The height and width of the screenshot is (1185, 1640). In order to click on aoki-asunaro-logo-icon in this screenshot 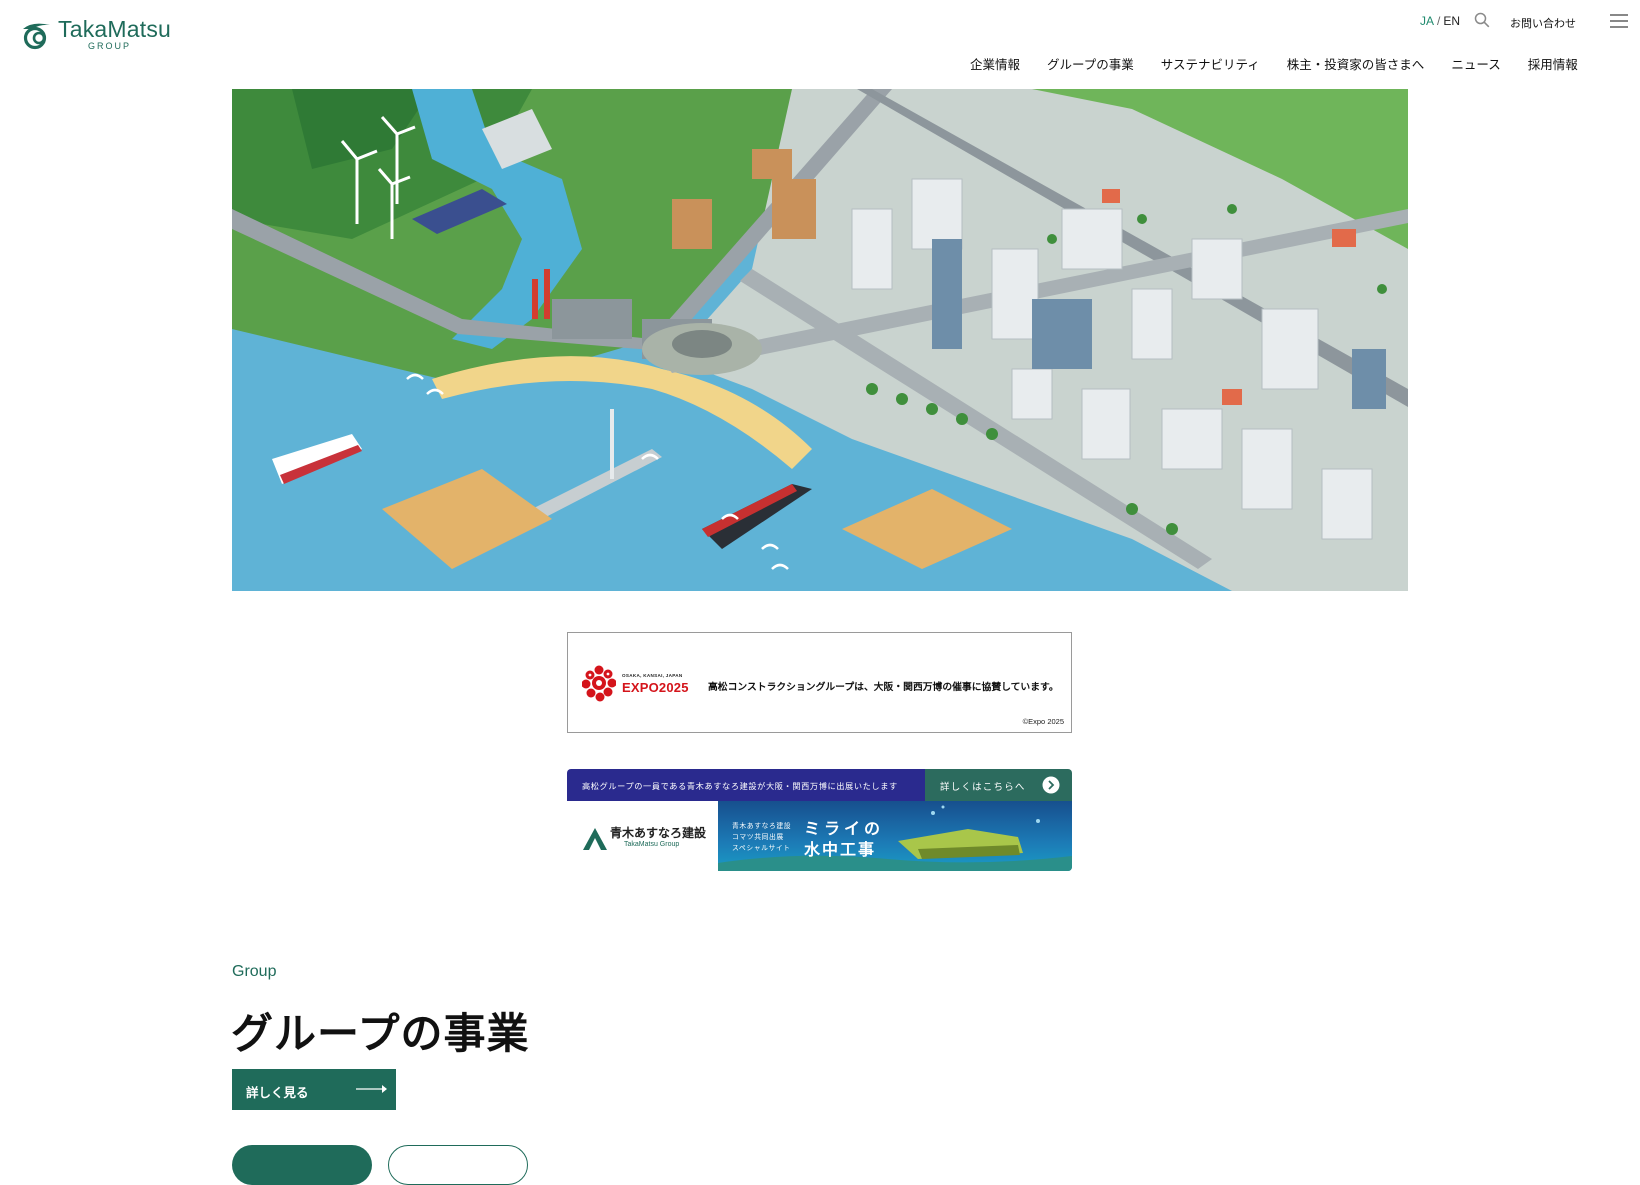, I will do `click(595, 839)`.